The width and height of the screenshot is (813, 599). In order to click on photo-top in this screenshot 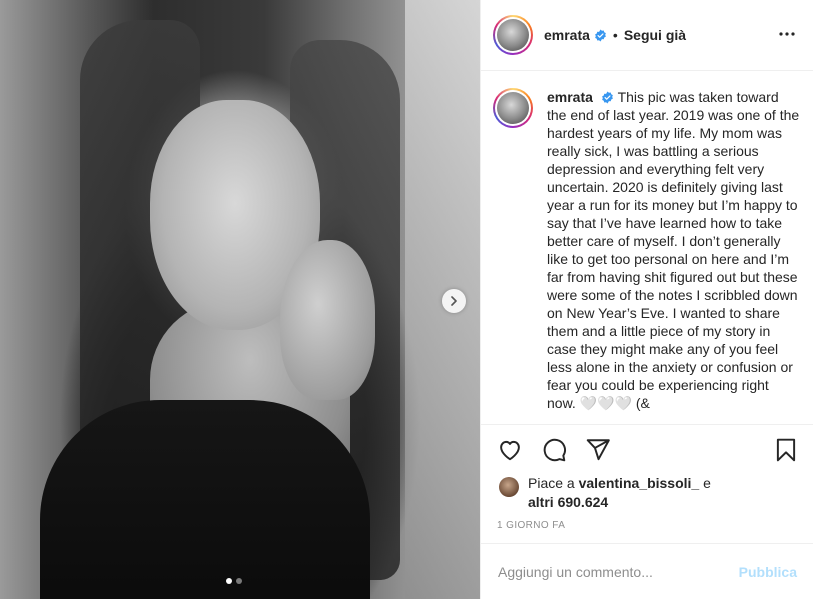, I will do `click(205, 499)`.